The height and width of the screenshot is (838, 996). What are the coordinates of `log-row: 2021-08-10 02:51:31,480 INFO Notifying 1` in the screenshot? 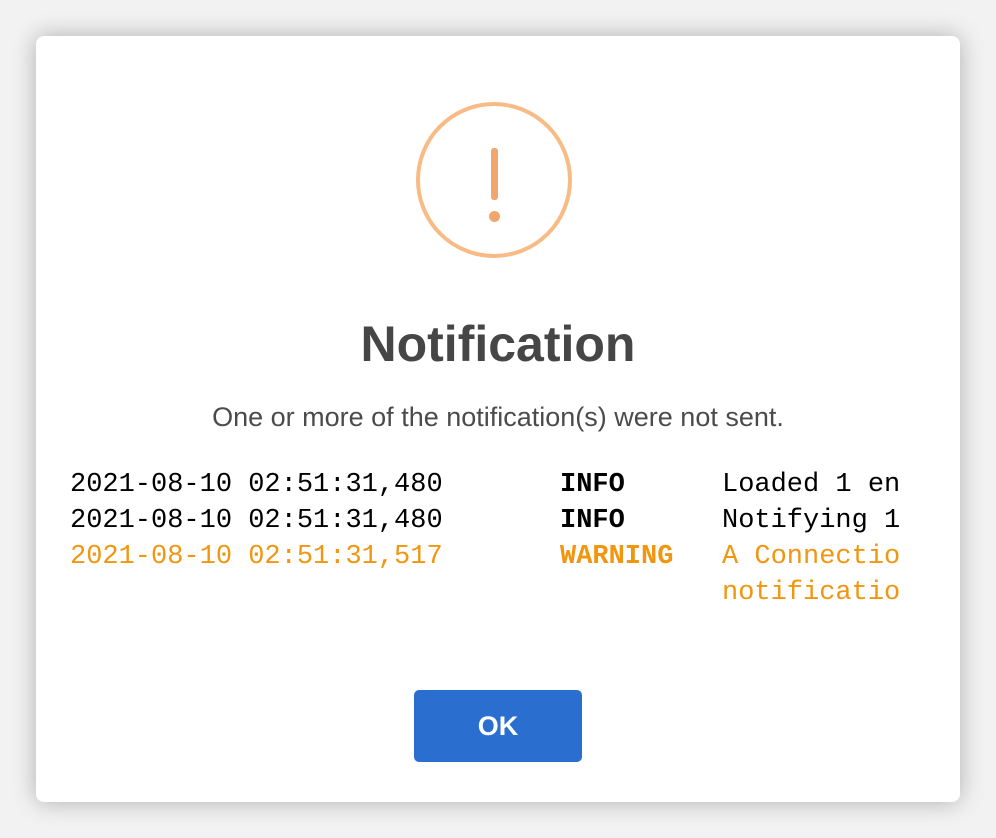 It's located at (498, 521).